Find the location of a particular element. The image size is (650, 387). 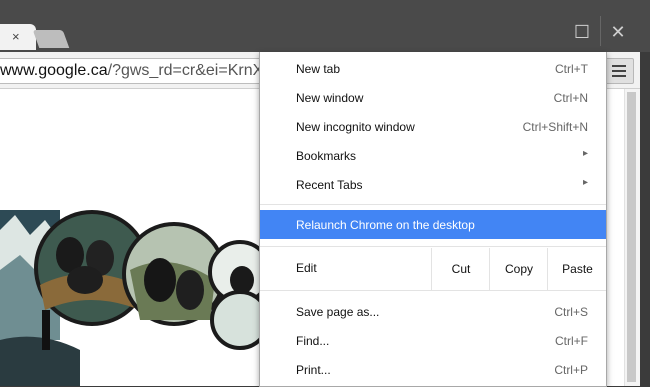

menu-item-label: New window is located at coordinates (330, 98).